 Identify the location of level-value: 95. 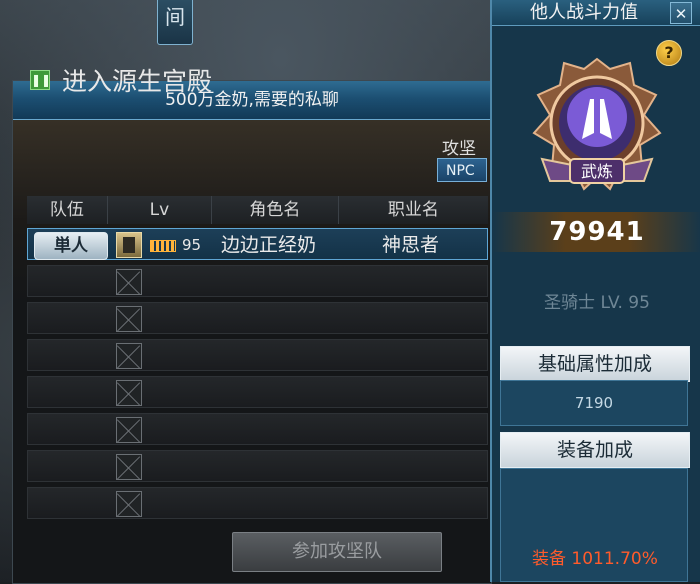
(192, 245).